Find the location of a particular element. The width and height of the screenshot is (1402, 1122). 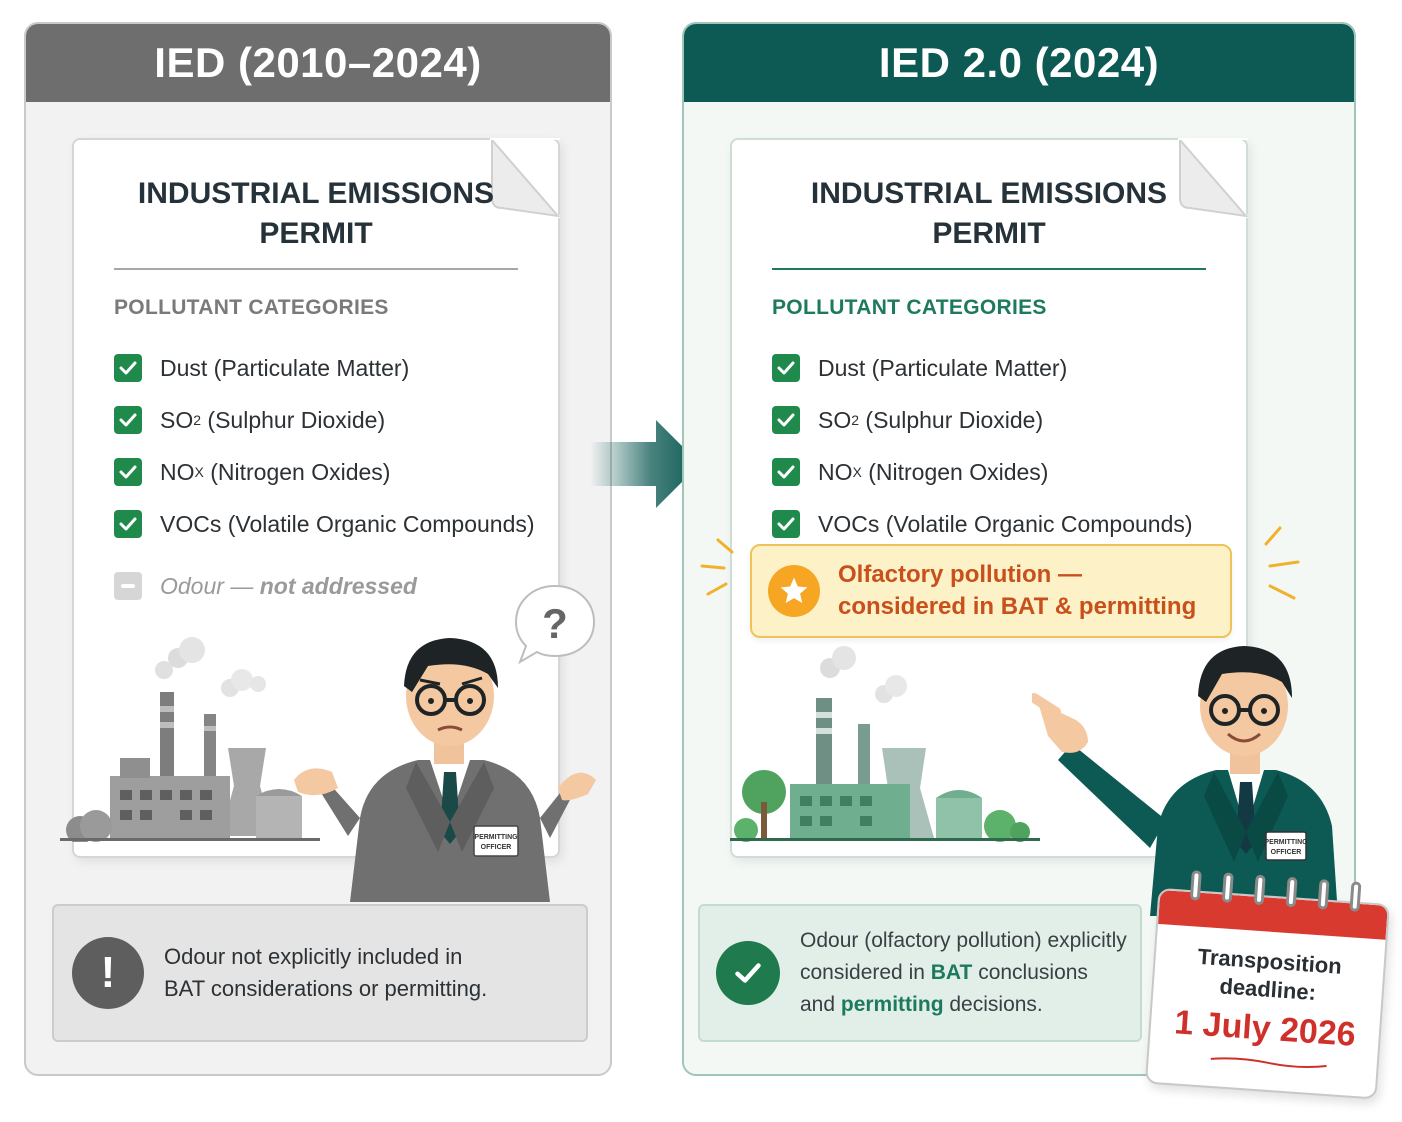

panel-header-new: IED 2.0 (2024) is located at coordinates (1019, 63).